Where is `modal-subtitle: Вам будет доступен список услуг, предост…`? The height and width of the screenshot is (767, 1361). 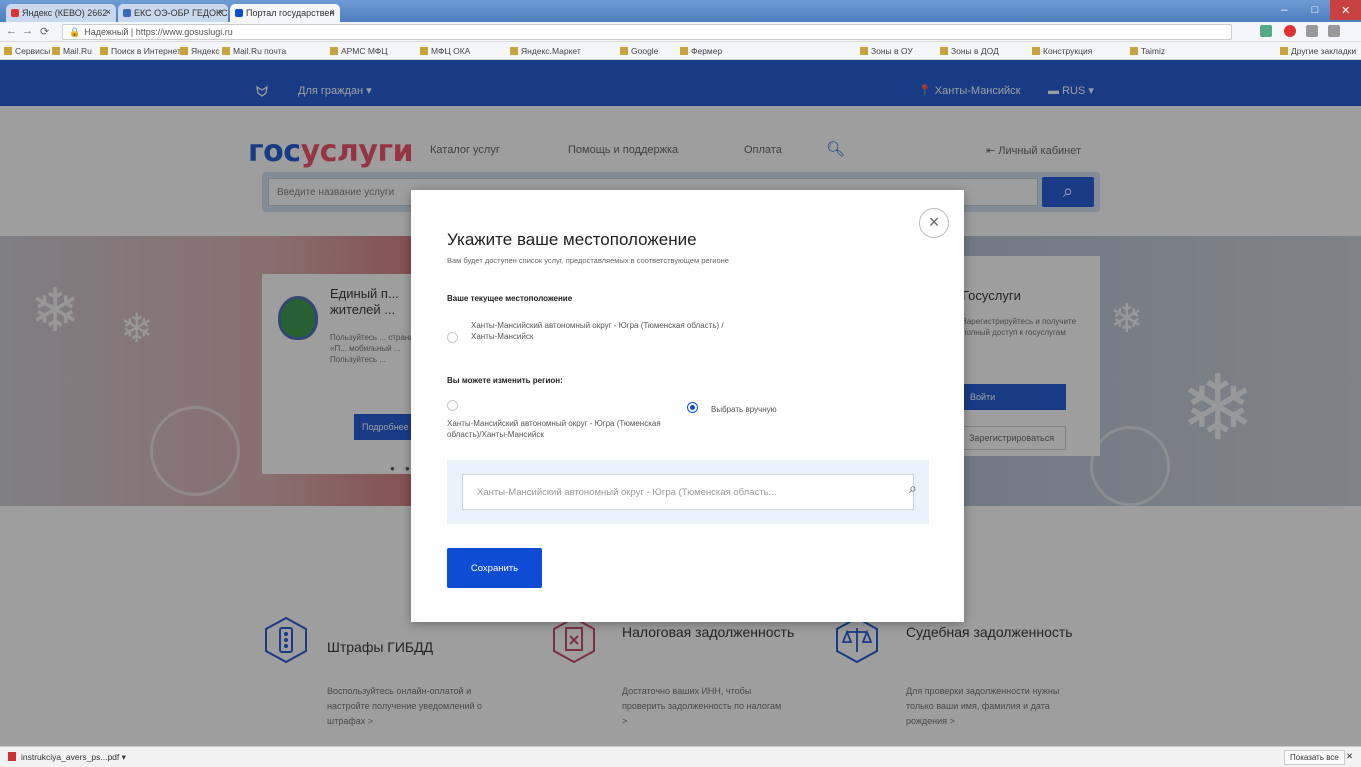 modal-subtitle: Вам будет доступен список услуг, предост… is located at coordinates (588, 260).